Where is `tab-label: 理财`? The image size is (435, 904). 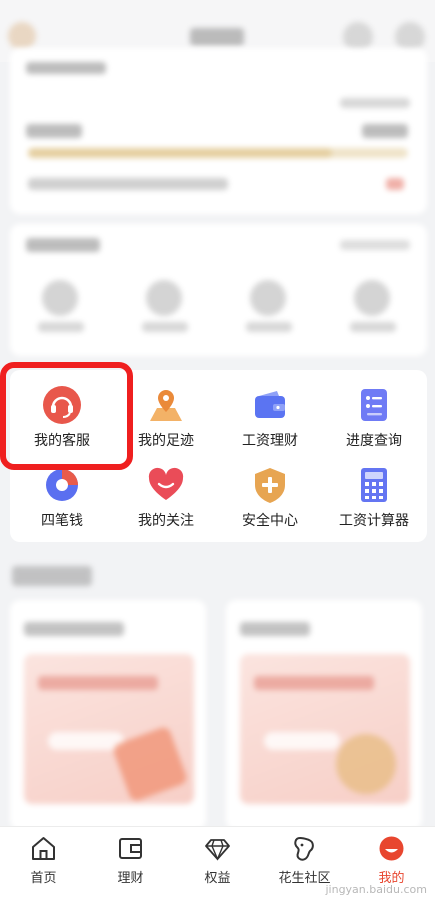 tab-label: 理财 is located at coordinates (130, 878).